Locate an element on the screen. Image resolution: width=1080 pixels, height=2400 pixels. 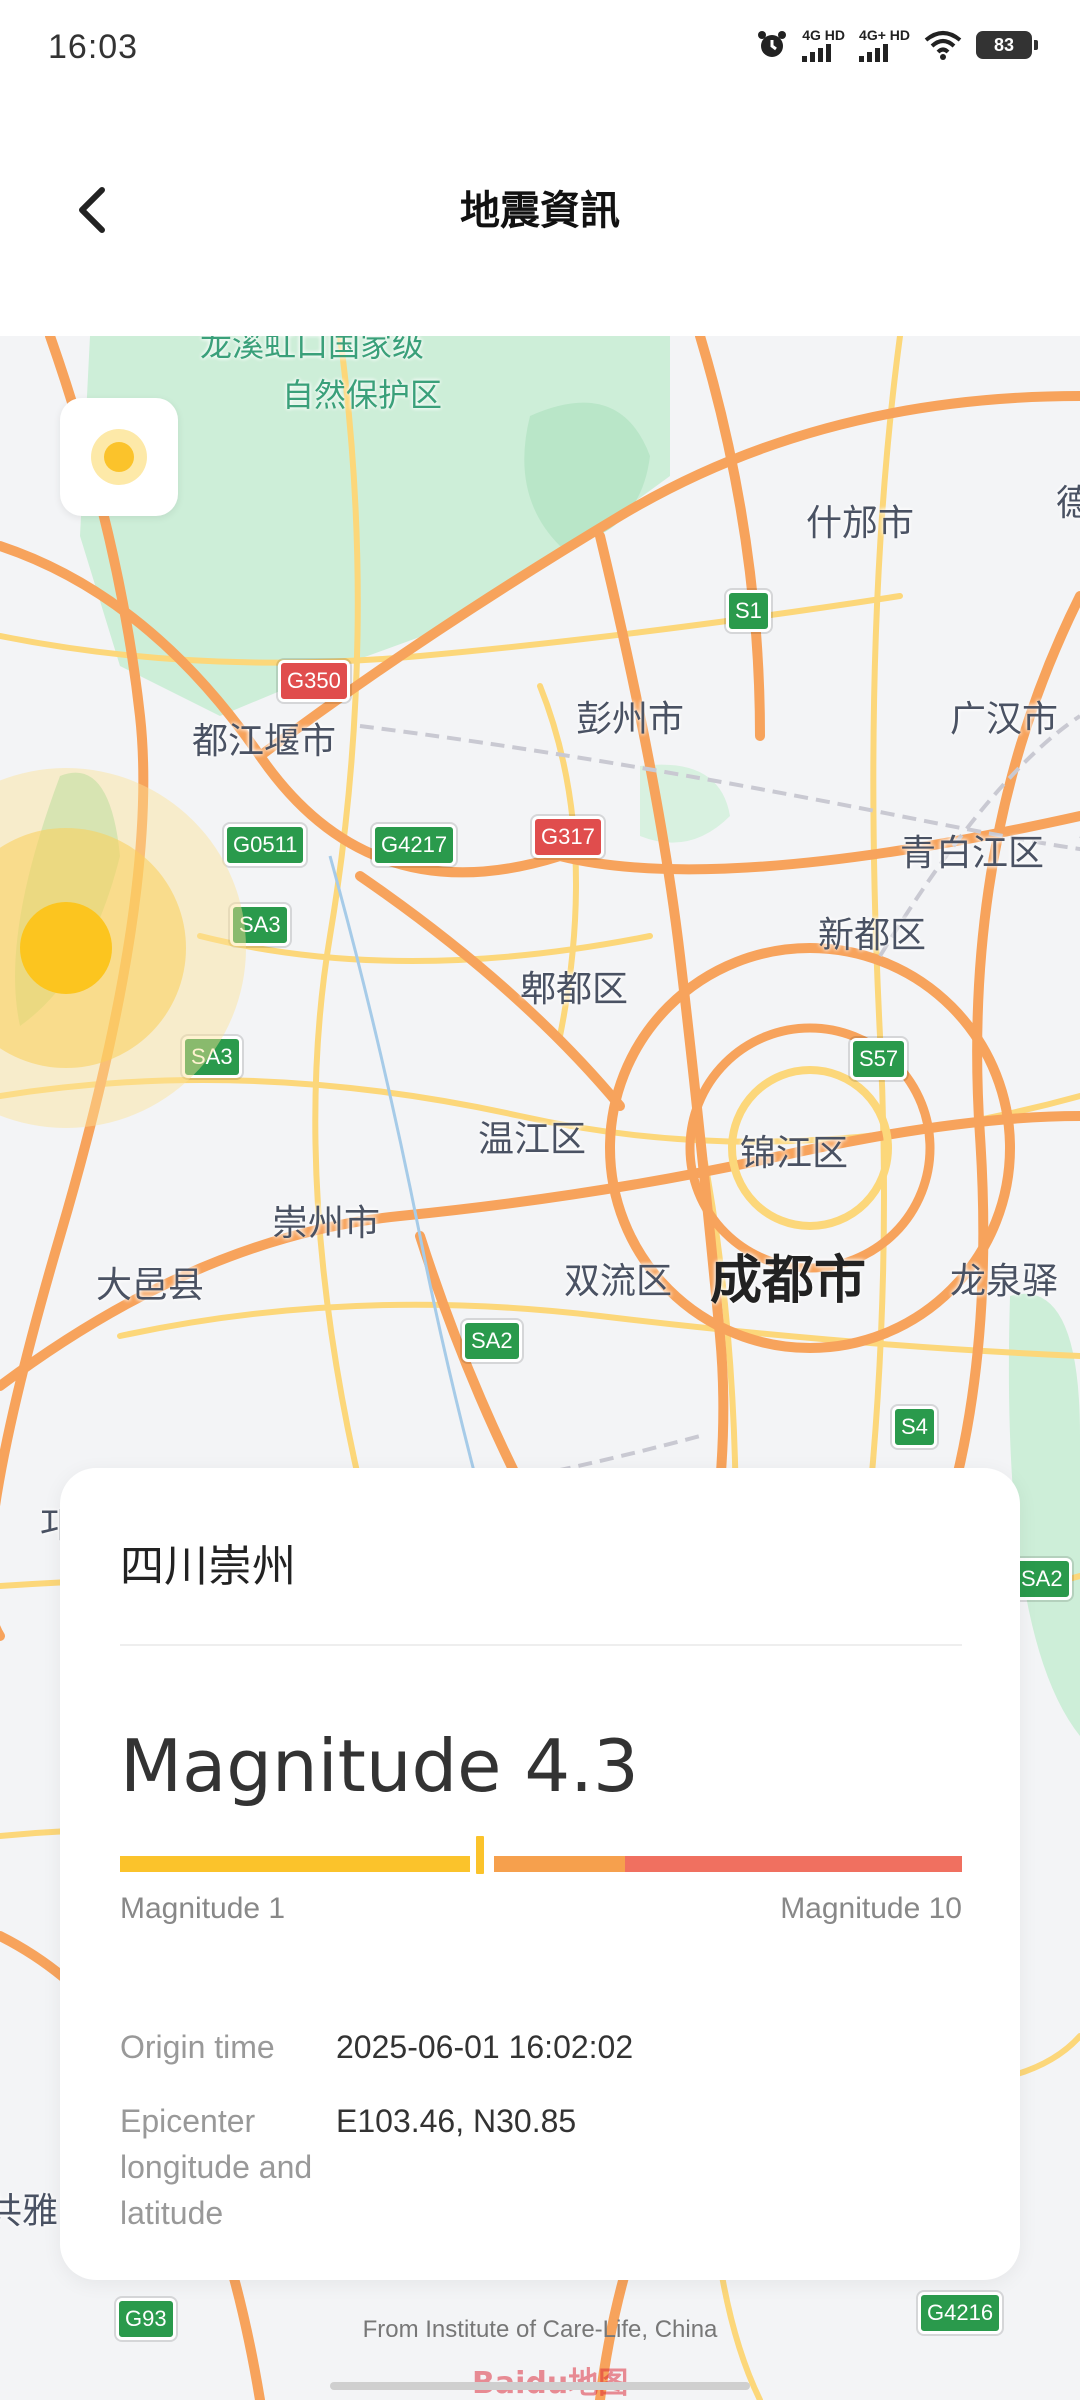
road-shield: G317 is located at coordinates (568, 837).